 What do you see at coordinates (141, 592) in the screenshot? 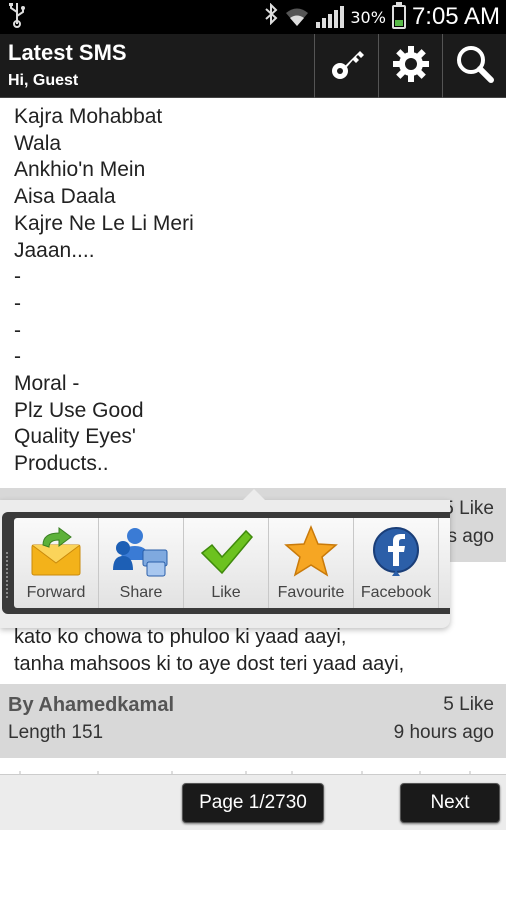
I see `share-label: Share` at bounding box center [141, 592].